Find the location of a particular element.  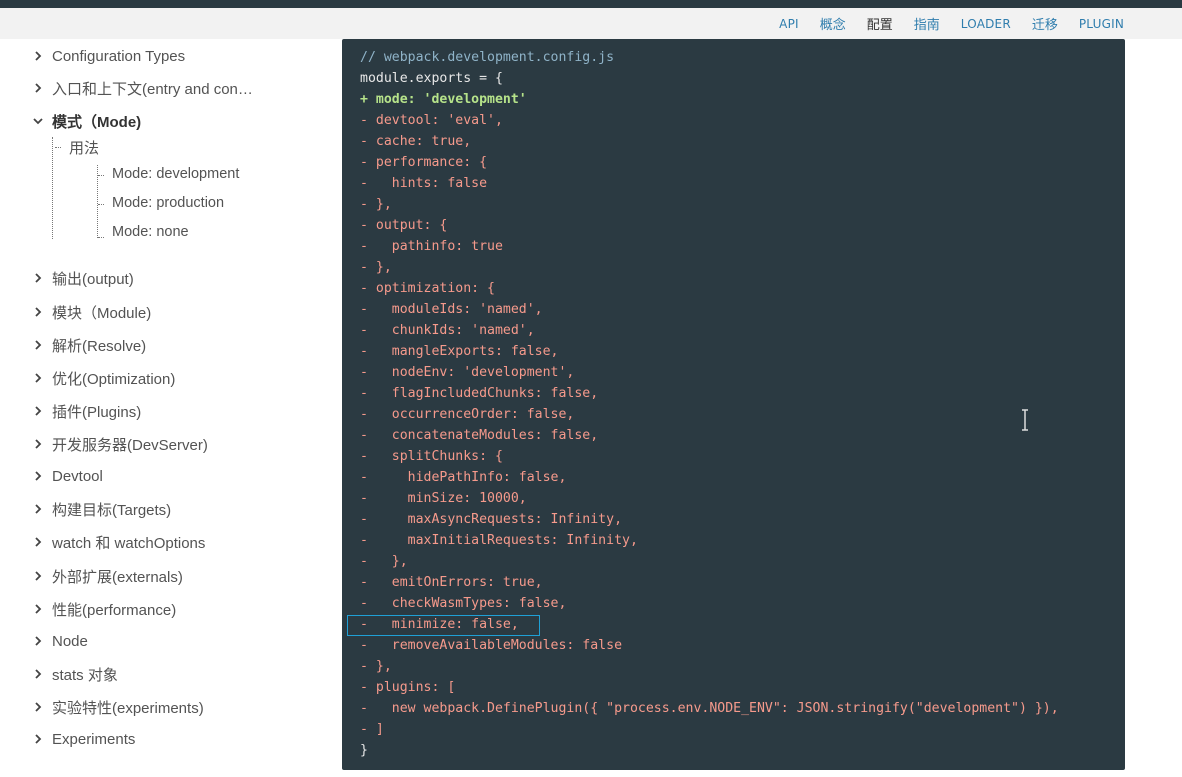

sidebar-item-targets: 构建目标(Targets) is located at coordinates (101, 509).